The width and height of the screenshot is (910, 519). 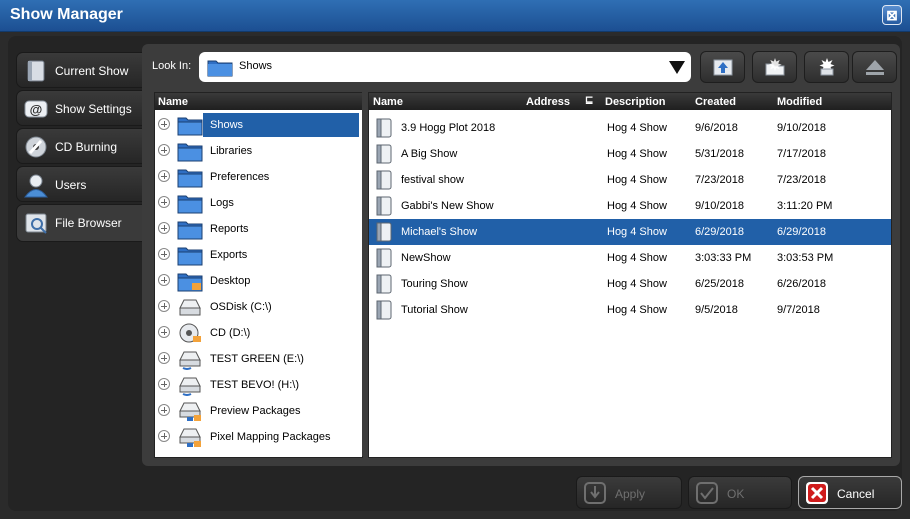 I want to click on look-in-label: Look In:, so click(x=172, y=66).